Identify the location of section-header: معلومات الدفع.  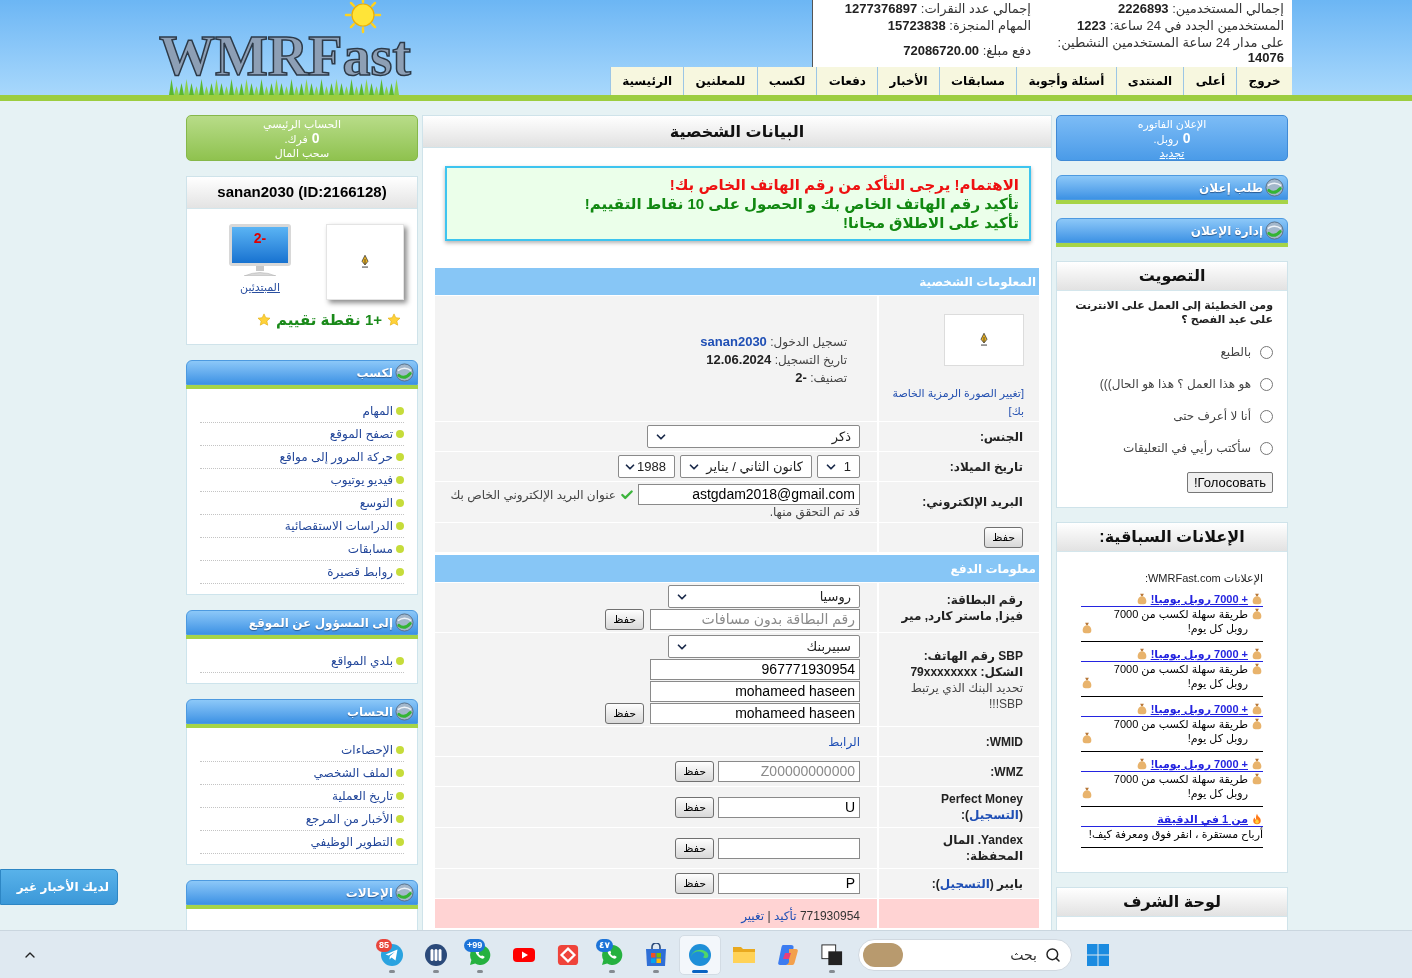
(737, 568).